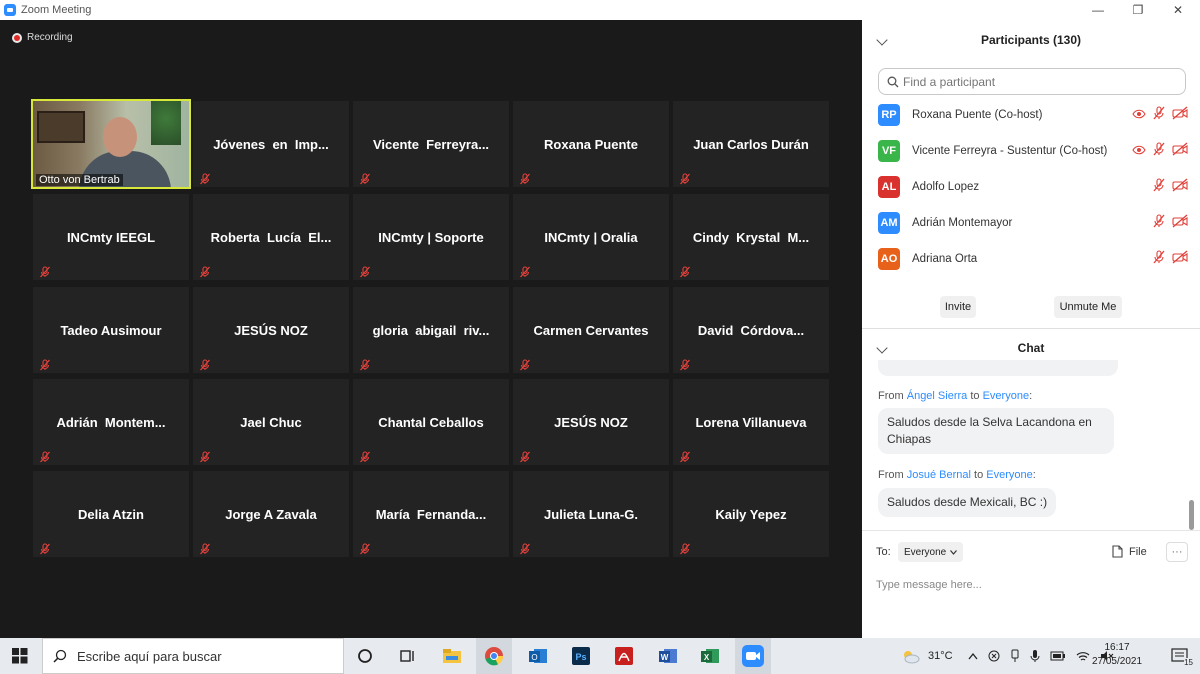 The image size is (1200, 674). I want to click on zoom-taskbar-icon, so click(753, 656).